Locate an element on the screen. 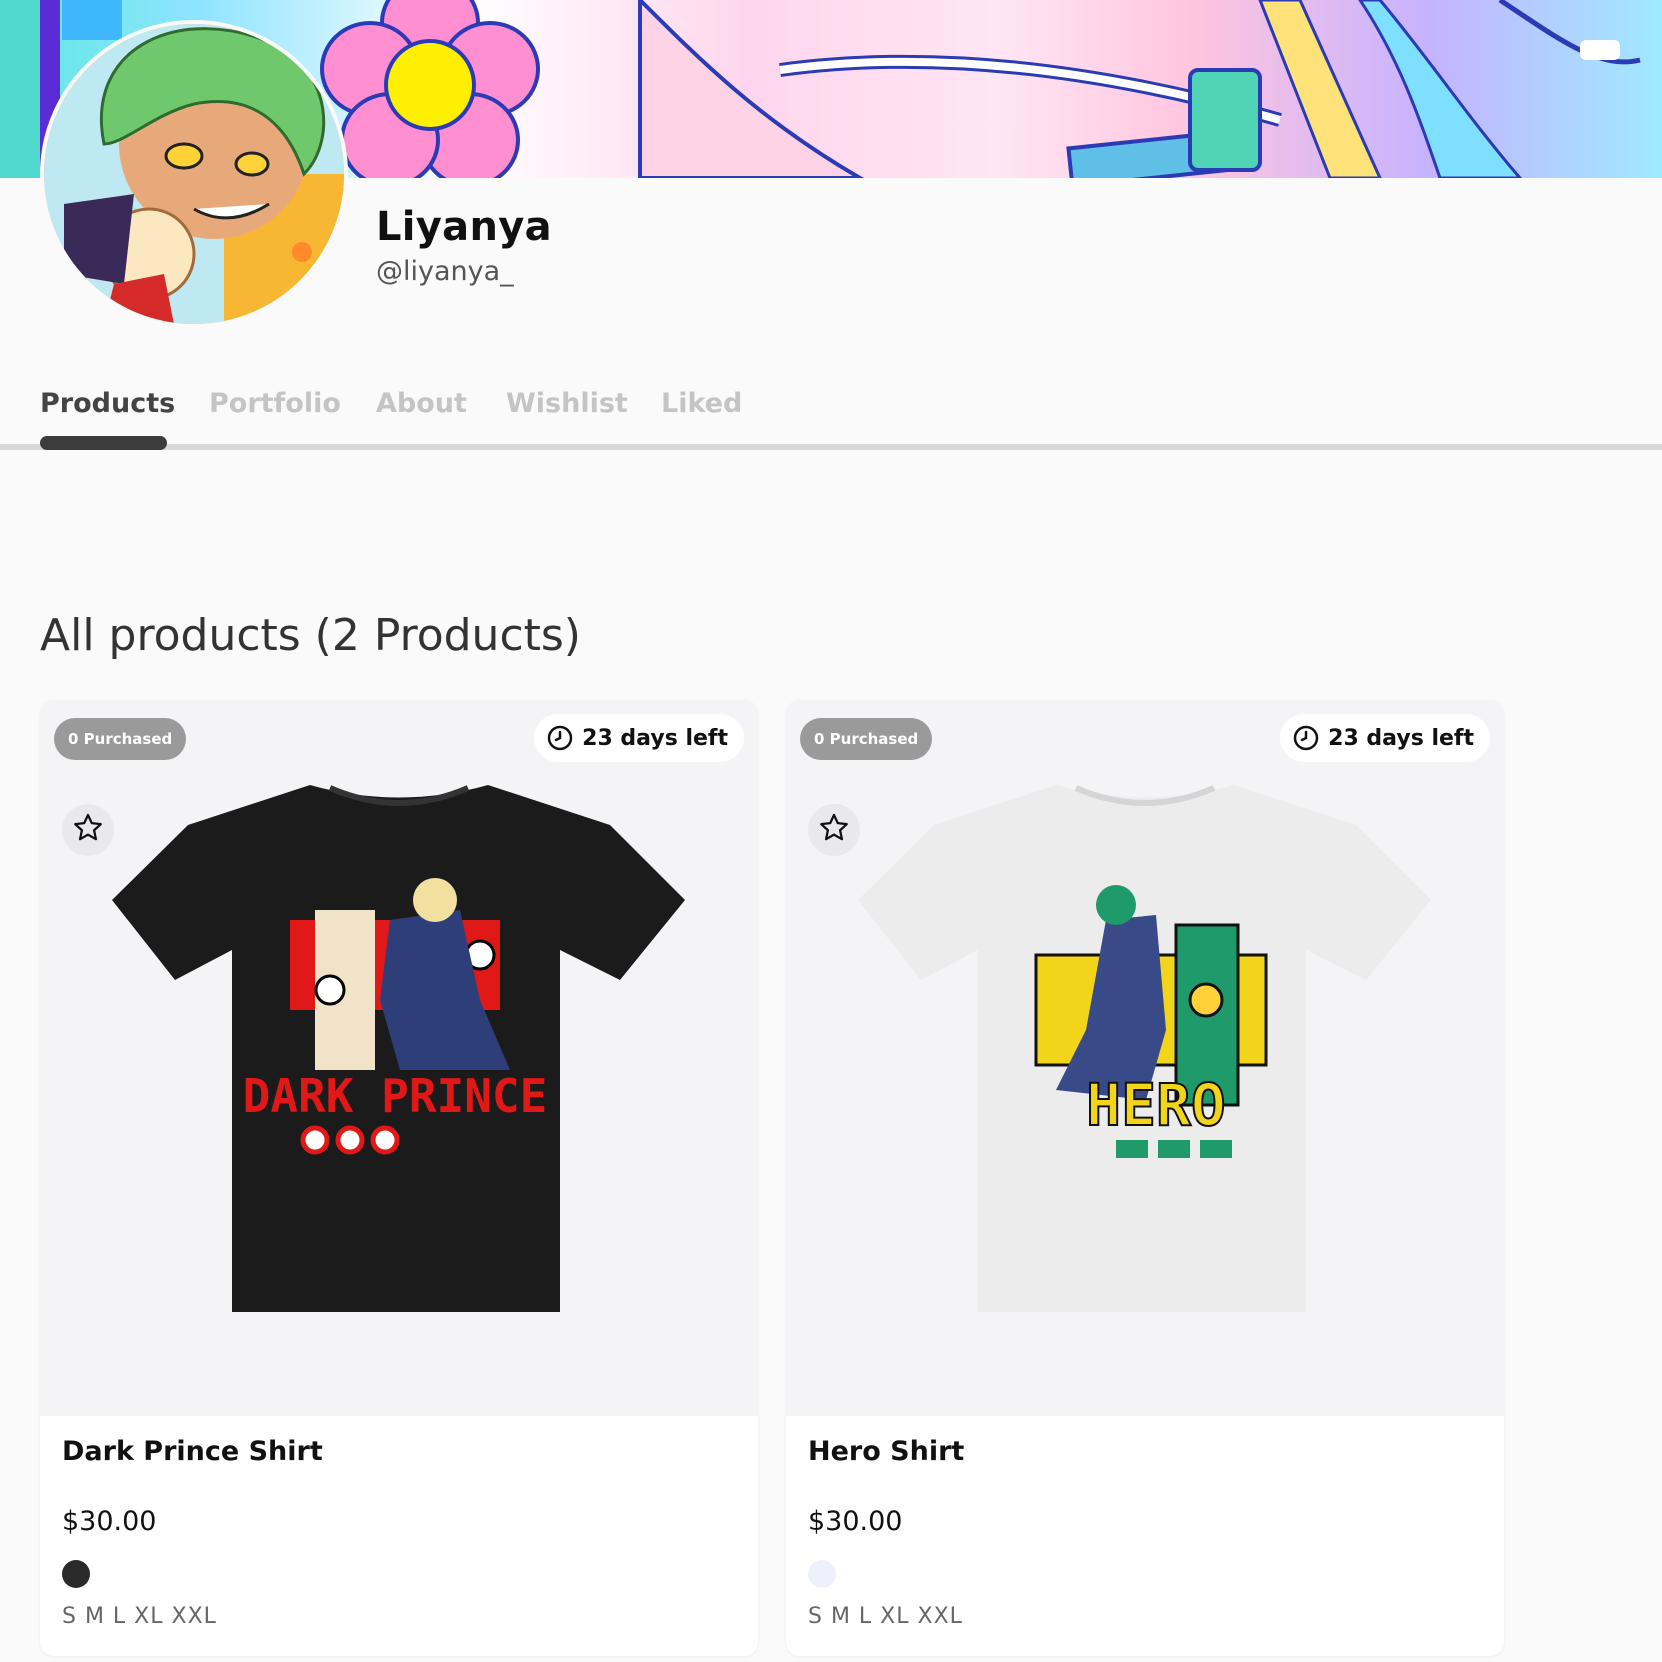  avatar is located at coordinates (194, 174).